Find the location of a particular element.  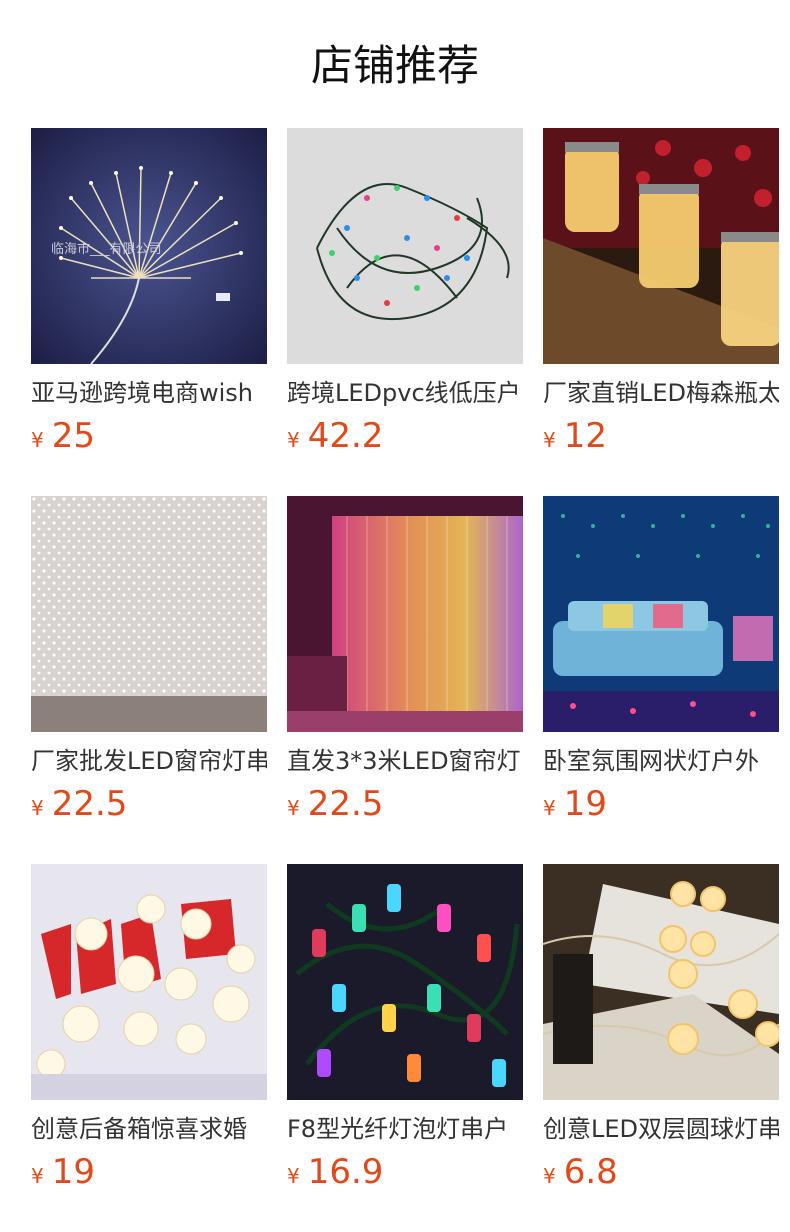

price-amount: 25 is located at coordinates (73, 436).